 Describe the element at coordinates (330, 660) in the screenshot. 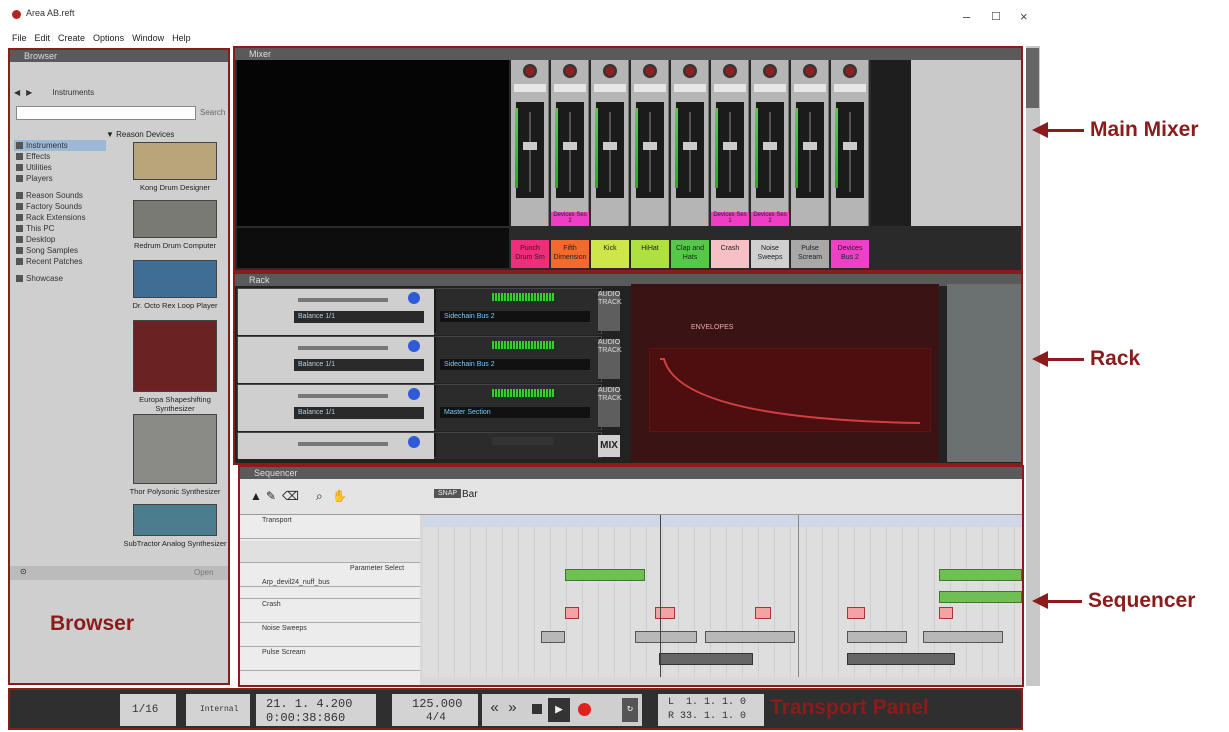

I see `track-header: Pulse Scream` at that location.